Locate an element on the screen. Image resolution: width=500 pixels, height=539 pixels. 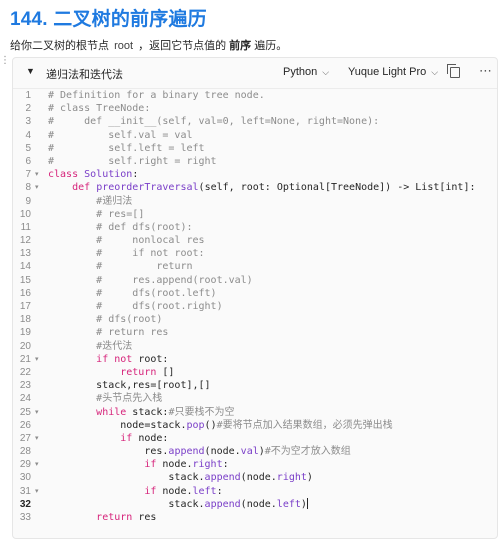
code-text: # Definition for a binary tree node. is located at coordinates (156, 95).